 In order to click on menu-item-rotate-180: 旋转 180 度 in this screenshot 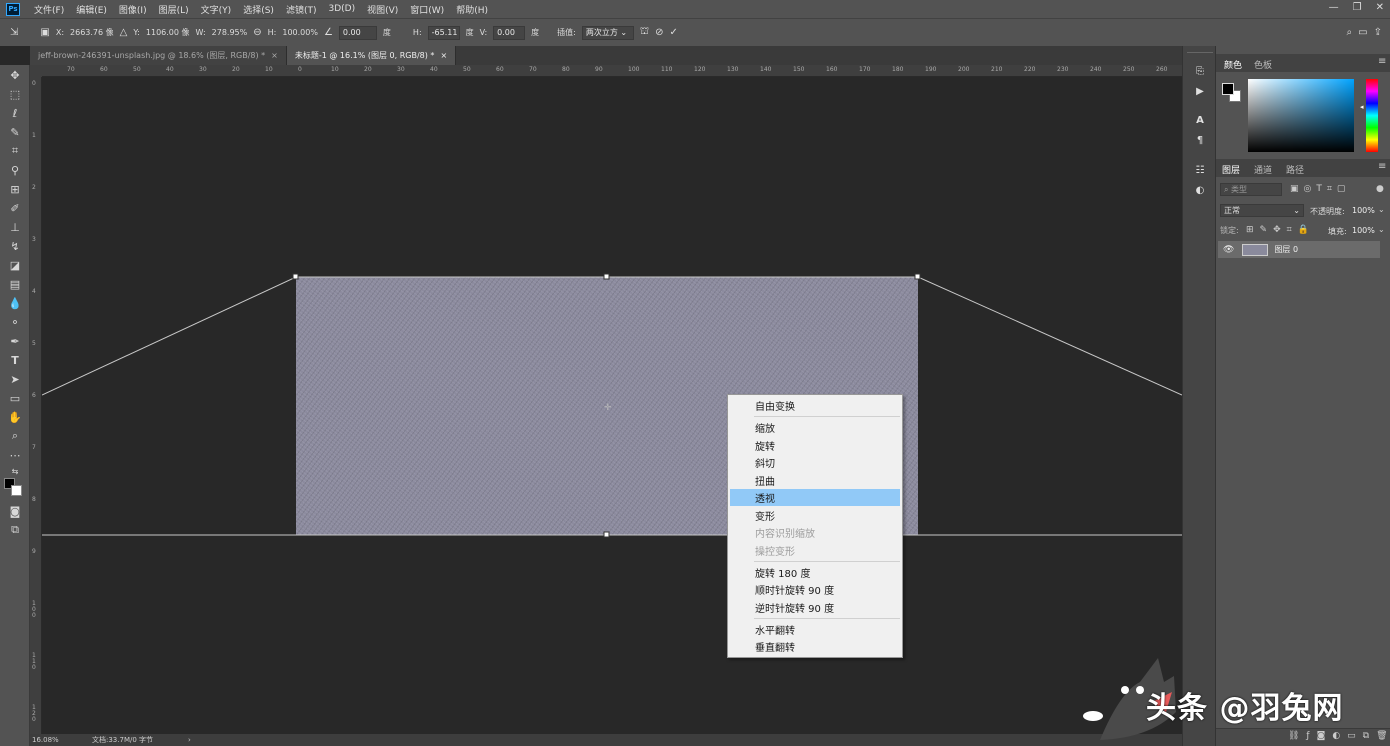, I will do `click(815, 572)`.